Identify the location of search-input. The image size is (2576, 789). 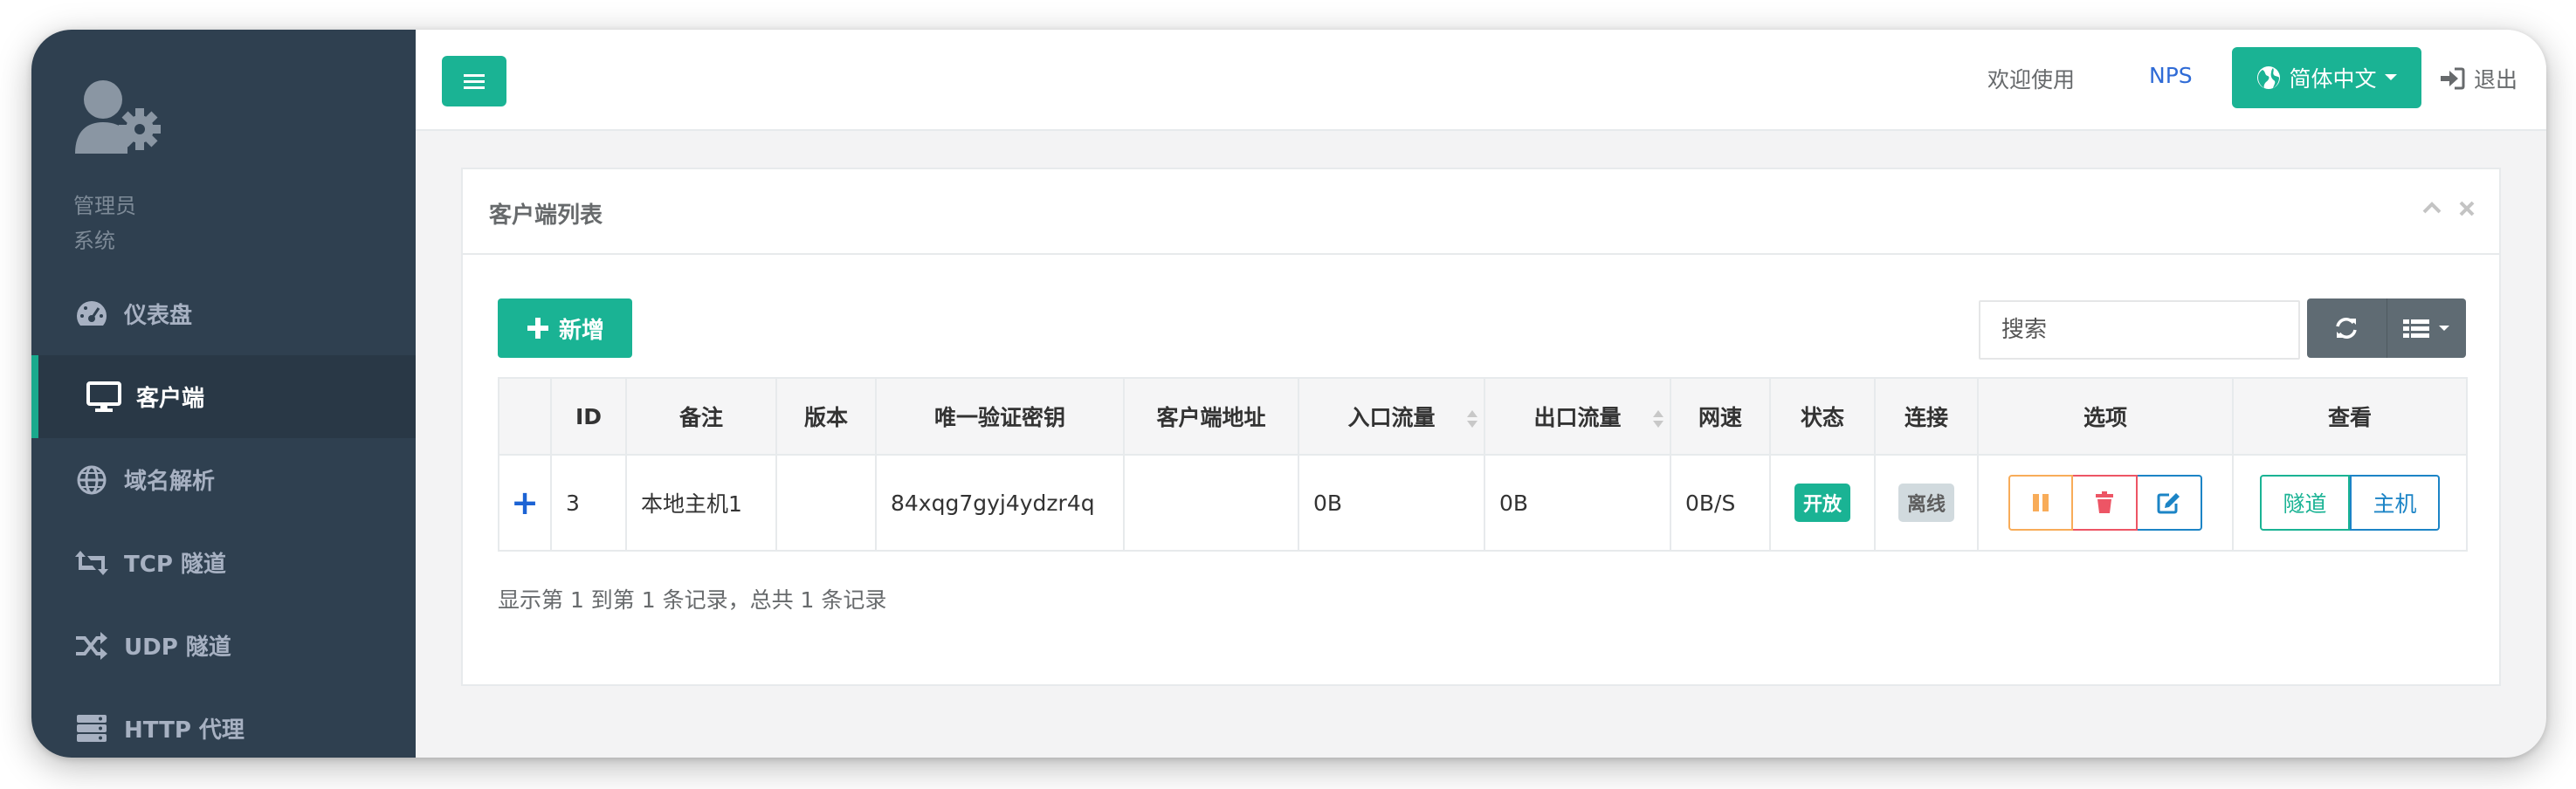
(2139, 330).